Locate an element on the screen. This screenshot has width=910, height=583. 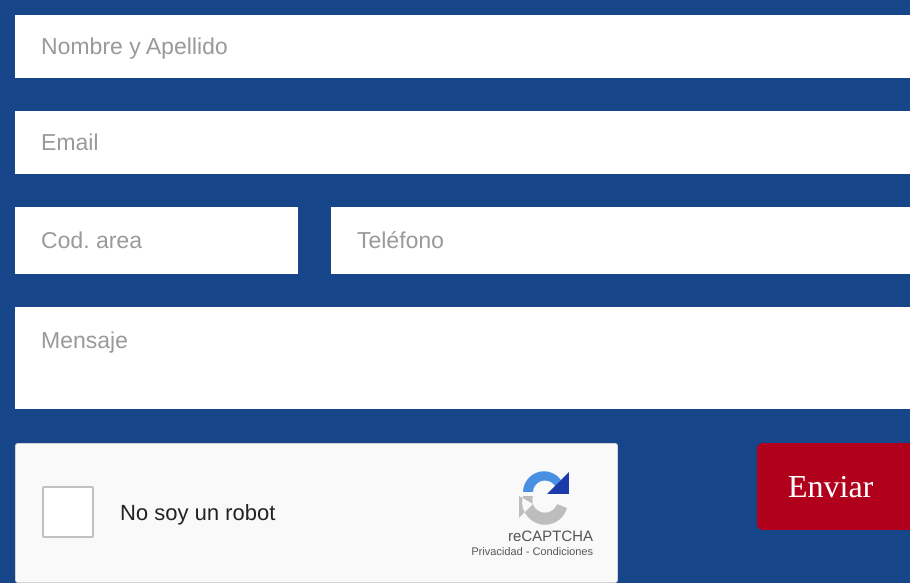
text-field: Email is located at coordinates (462, 142).